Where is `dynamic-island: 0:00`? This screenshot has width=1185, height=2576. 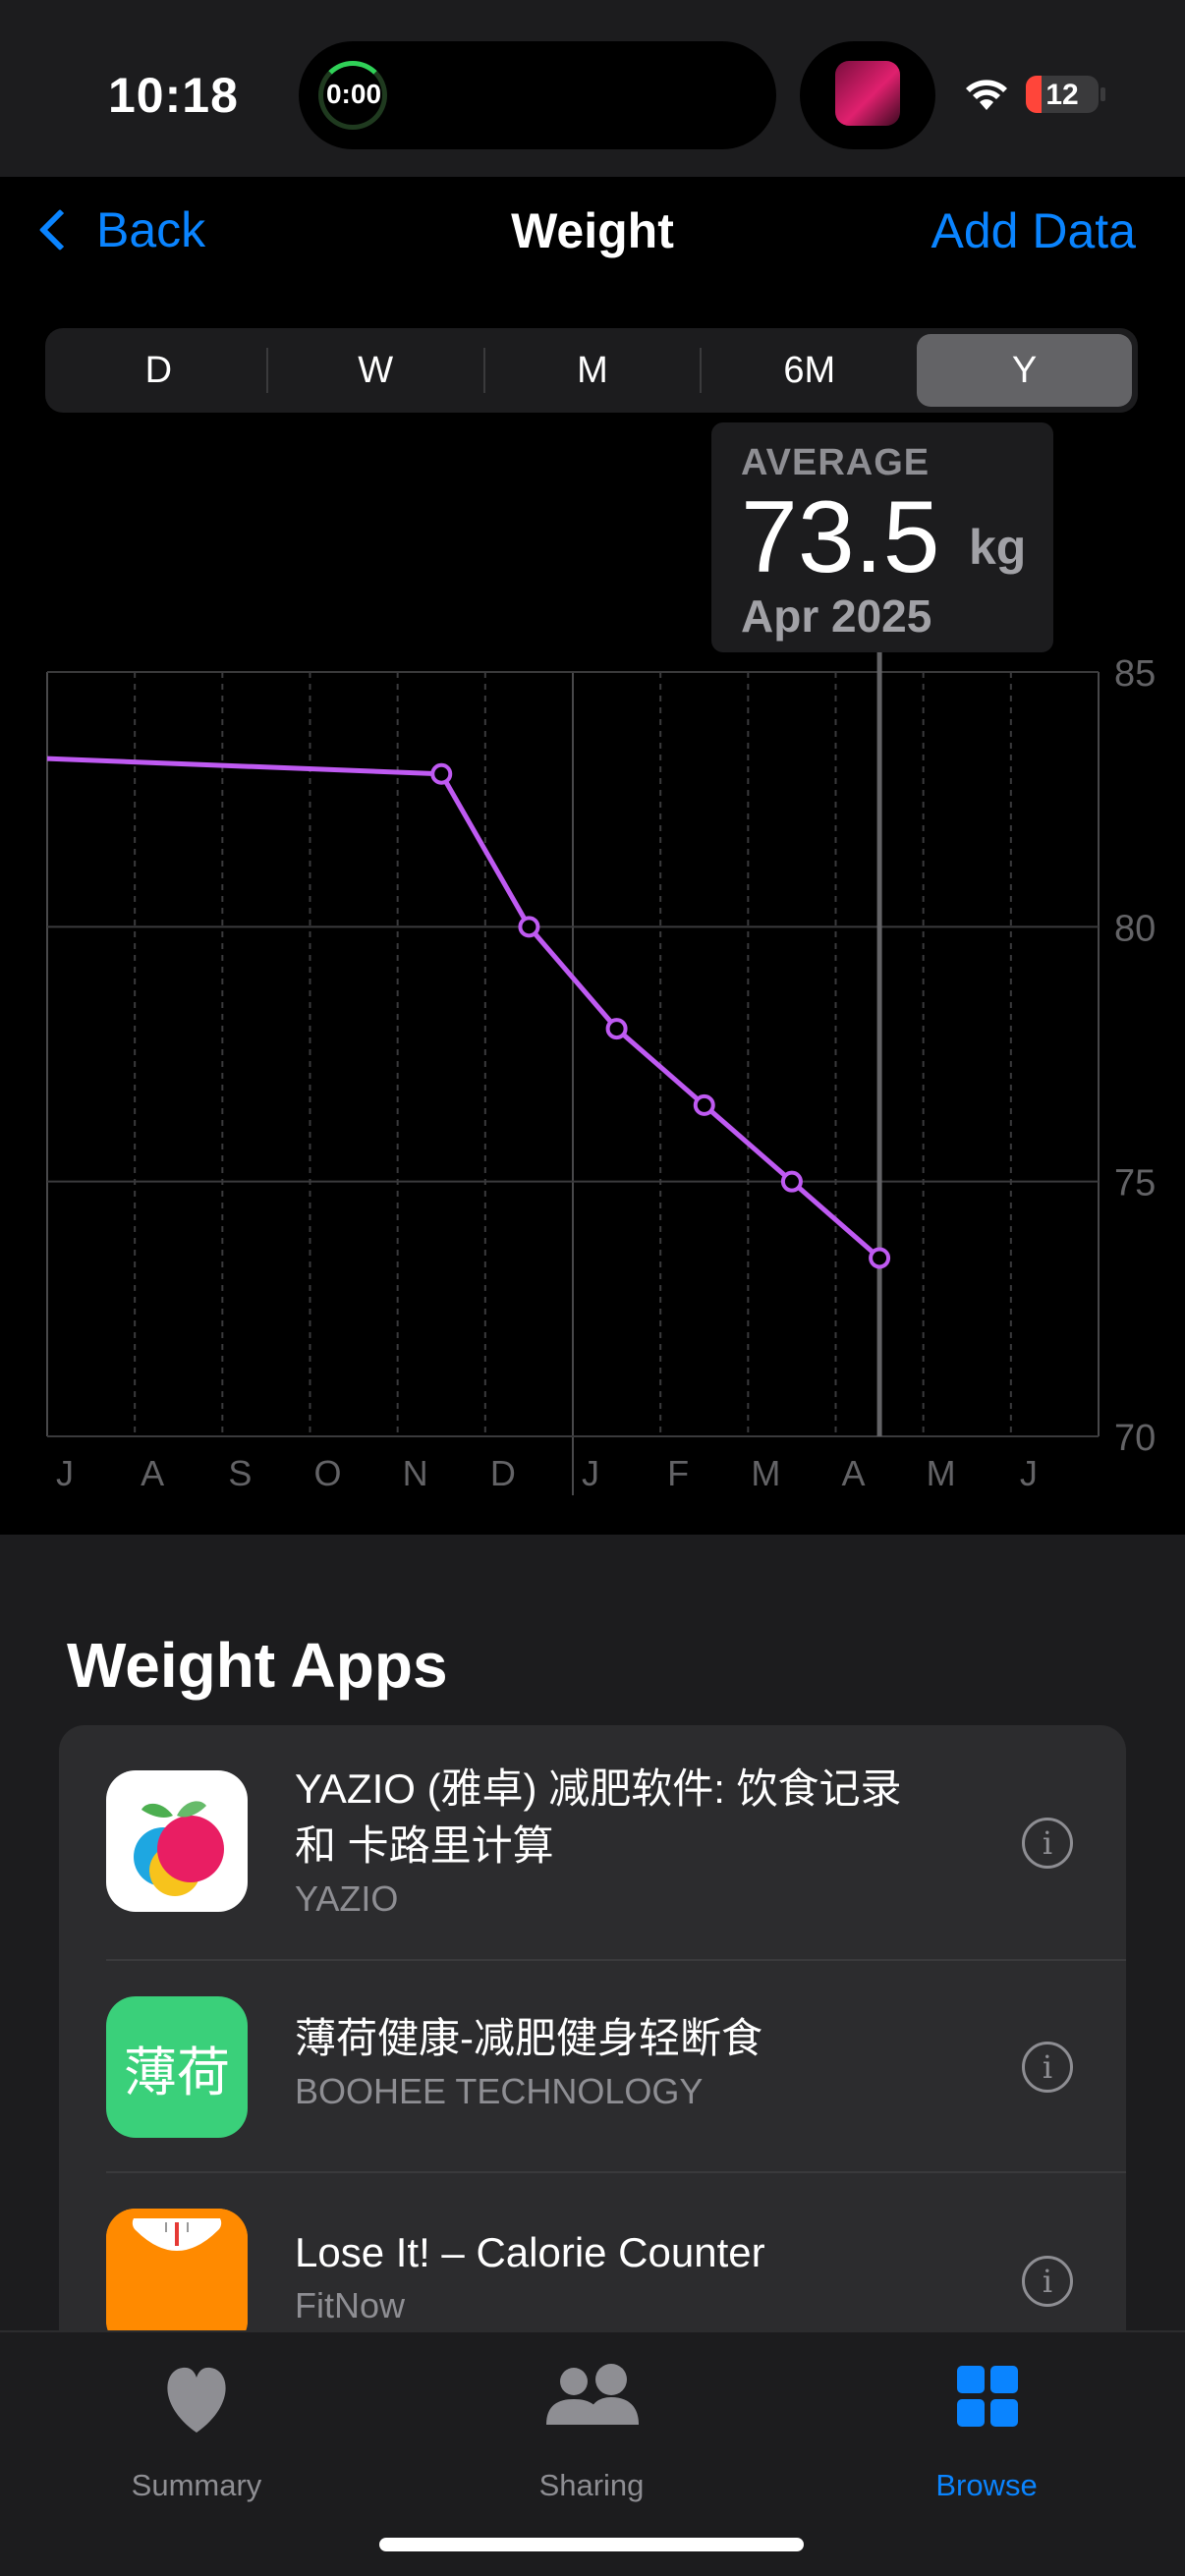 dynamic-island: 0:00 is located at coordinates (538, 95).